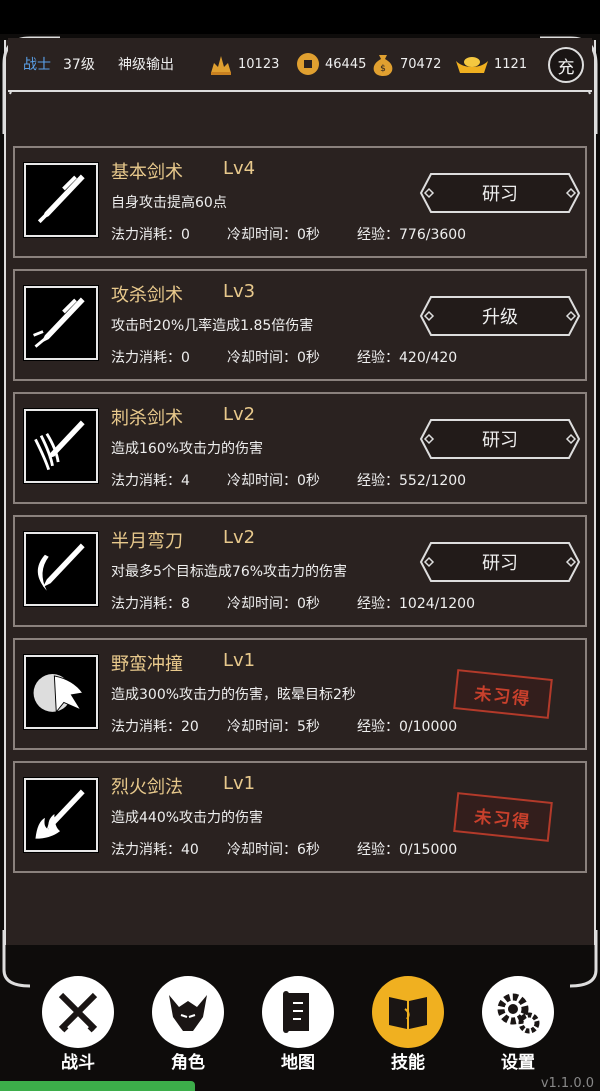  I want to click on skill-name: 半月弯刀, so click(147, 541).